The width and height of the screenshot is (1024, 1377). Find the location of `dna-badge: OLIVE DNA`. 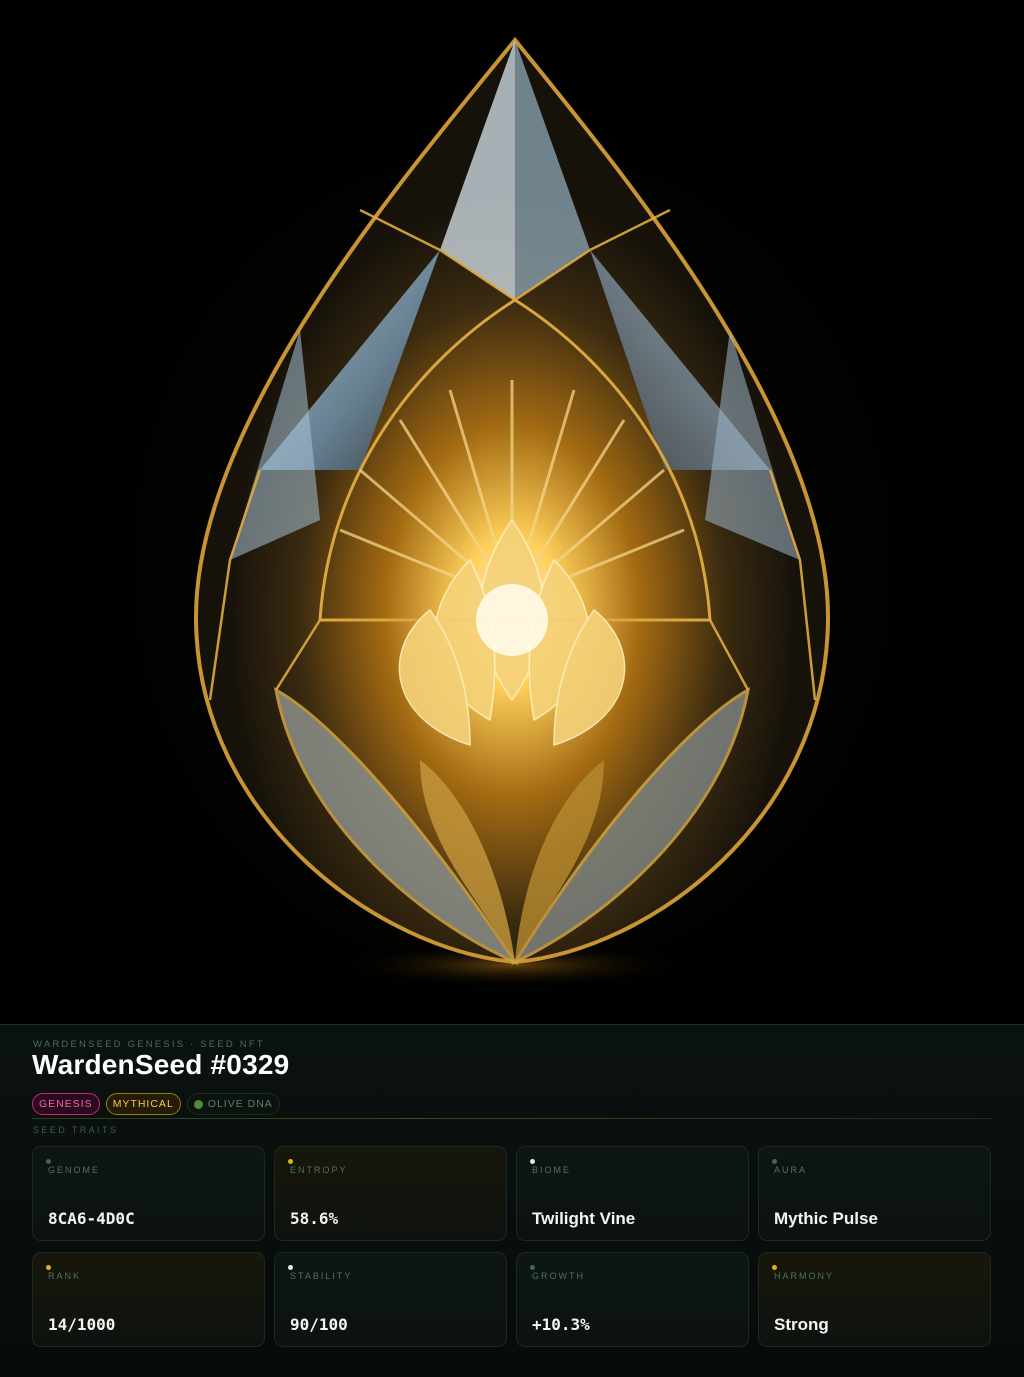

dna-badge: OLIVE DNA is located at coordinates (233, 1104).